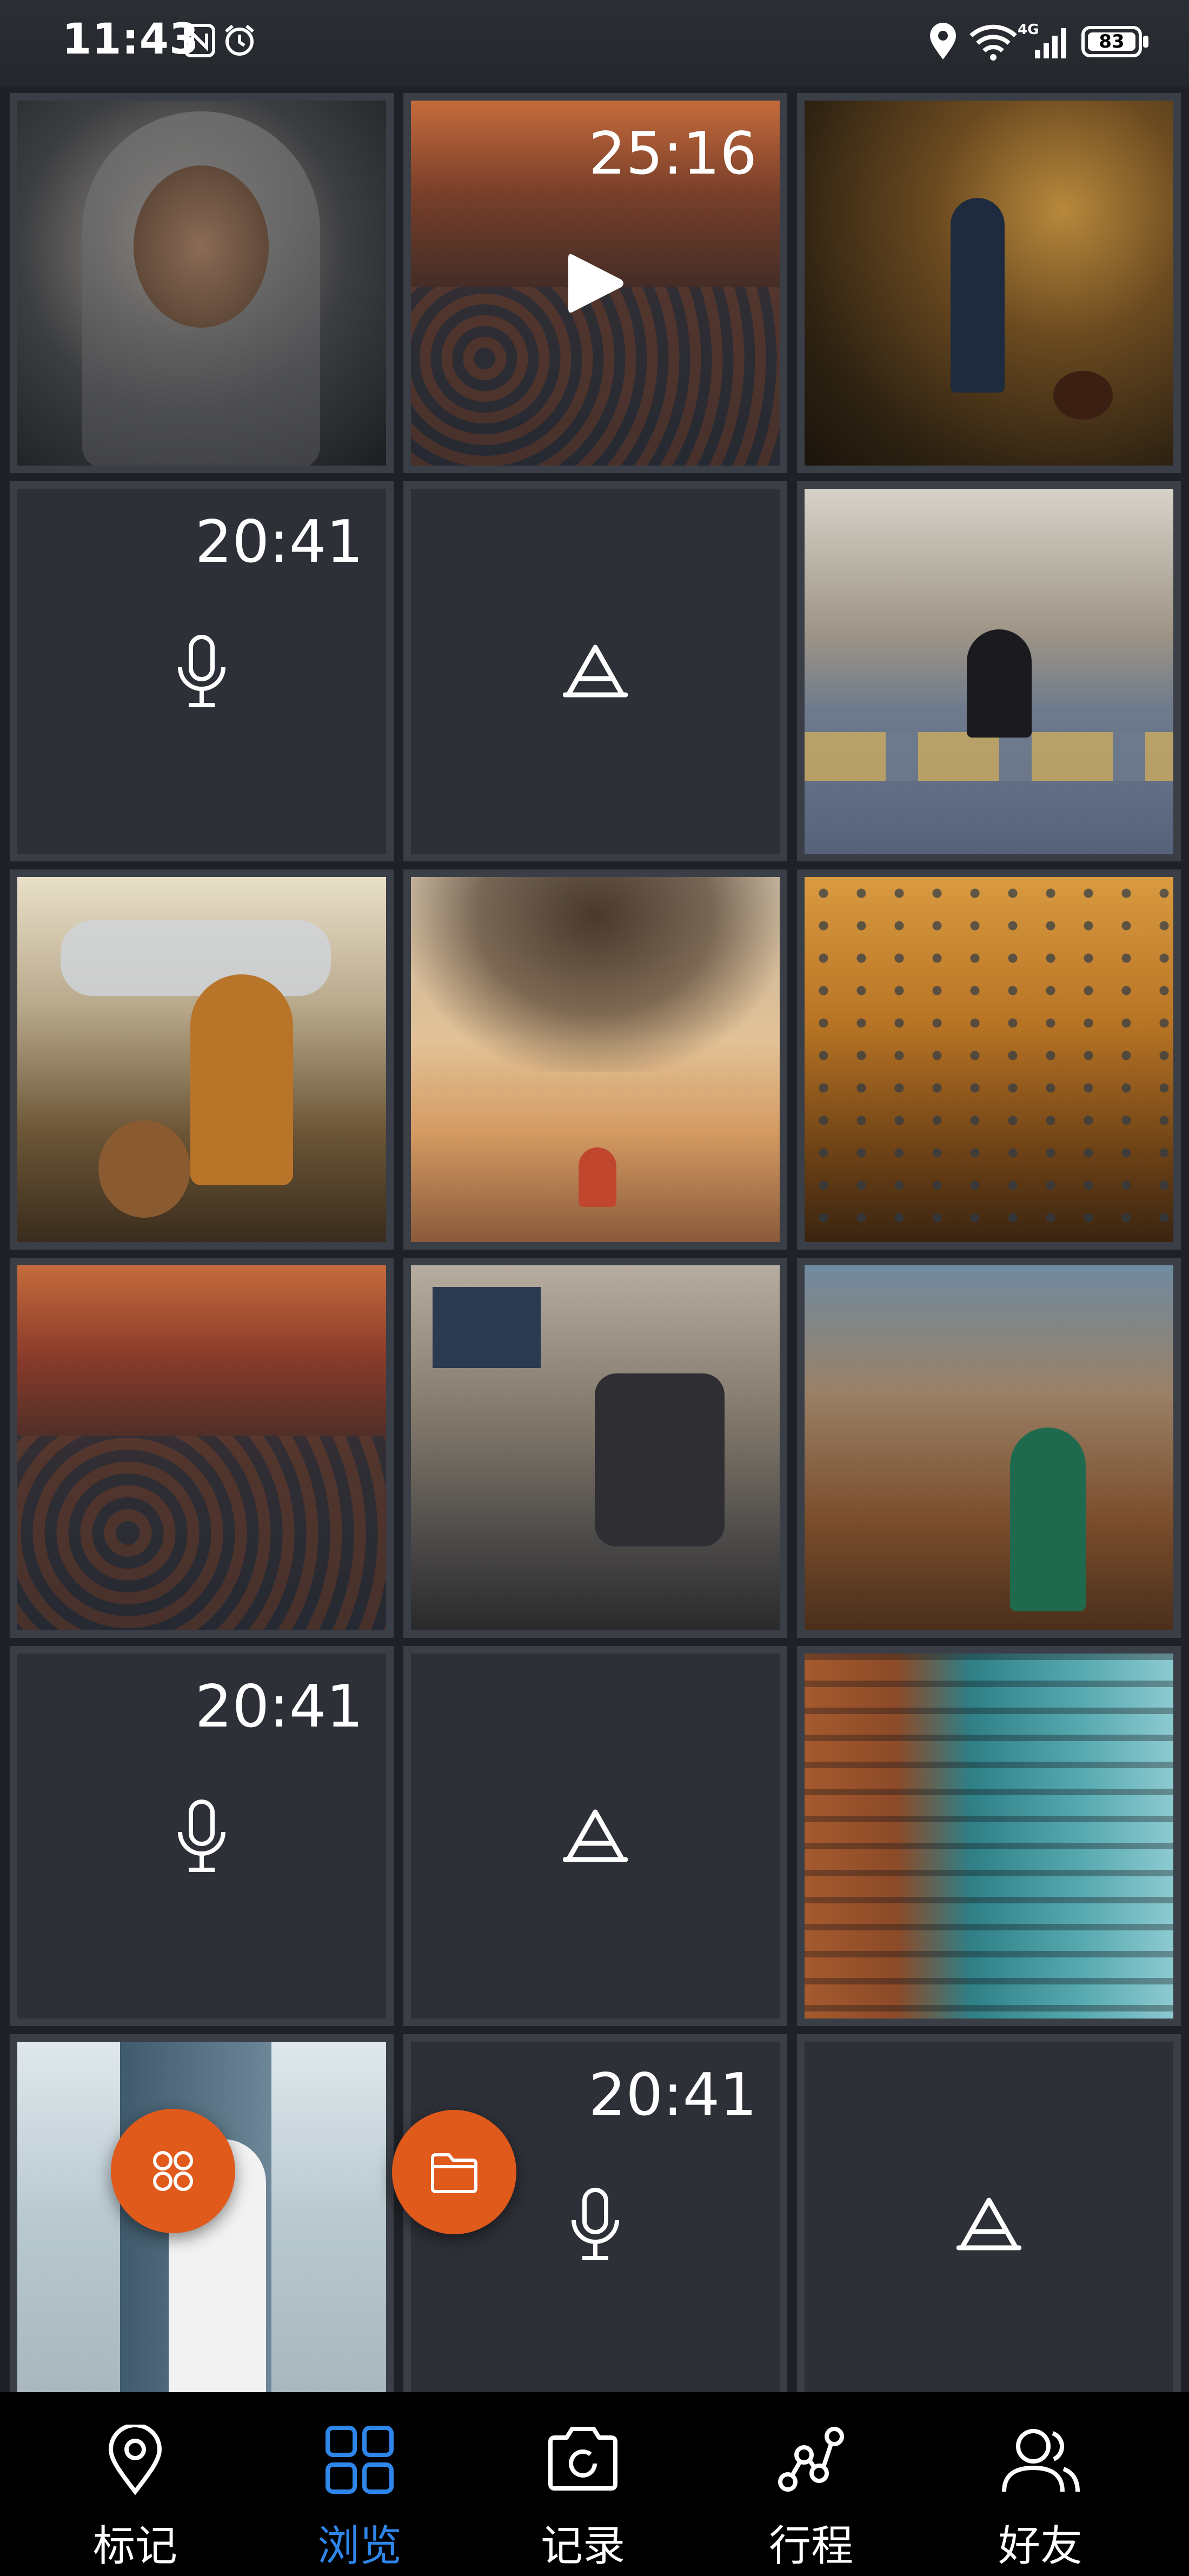 Image resolution: width=1189 pixels, height=2576 pixels. I want to click on nav-item-browse: 浏览, so click(360, 2484).